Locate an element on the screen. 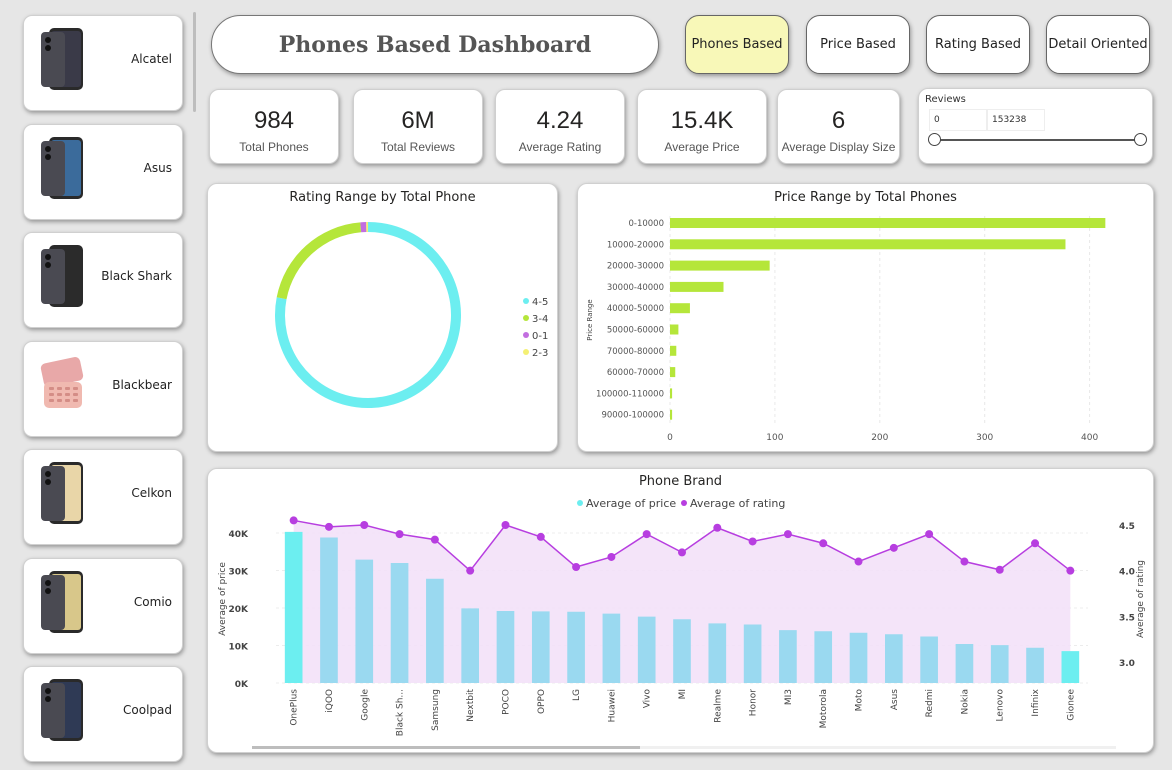  price-bar-Vivo is located at coordinates (646, 649).